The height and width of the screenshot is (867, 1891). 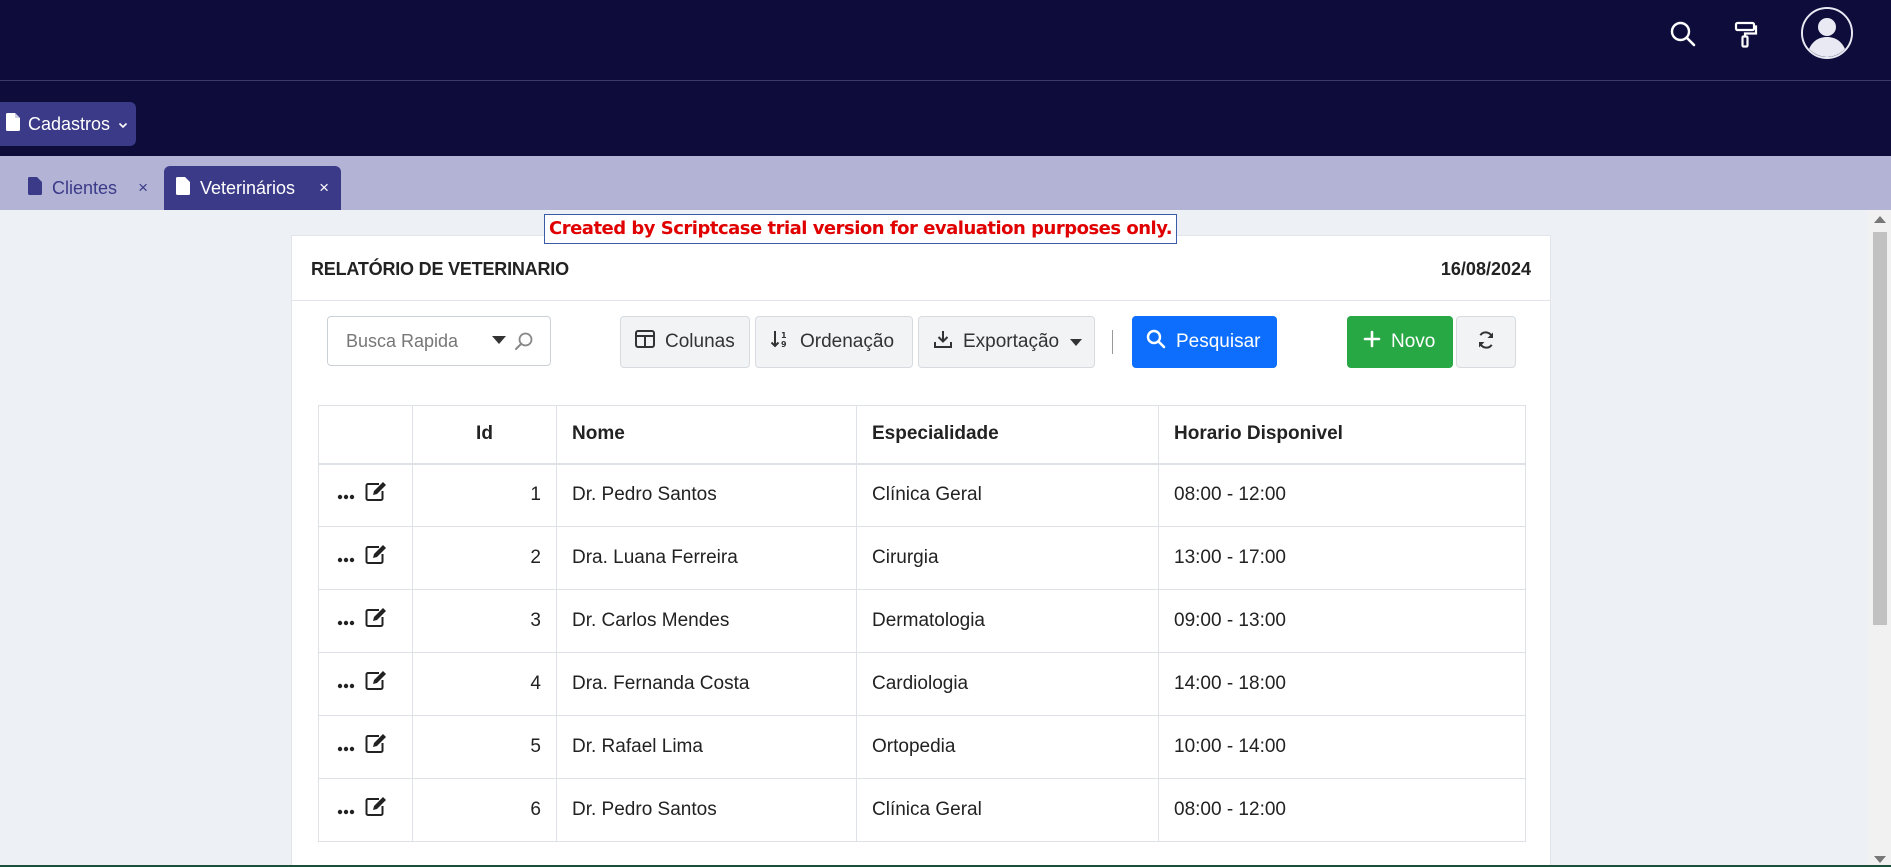 I want to click on scroll-up-arrow, so click(x=1880, y=219).